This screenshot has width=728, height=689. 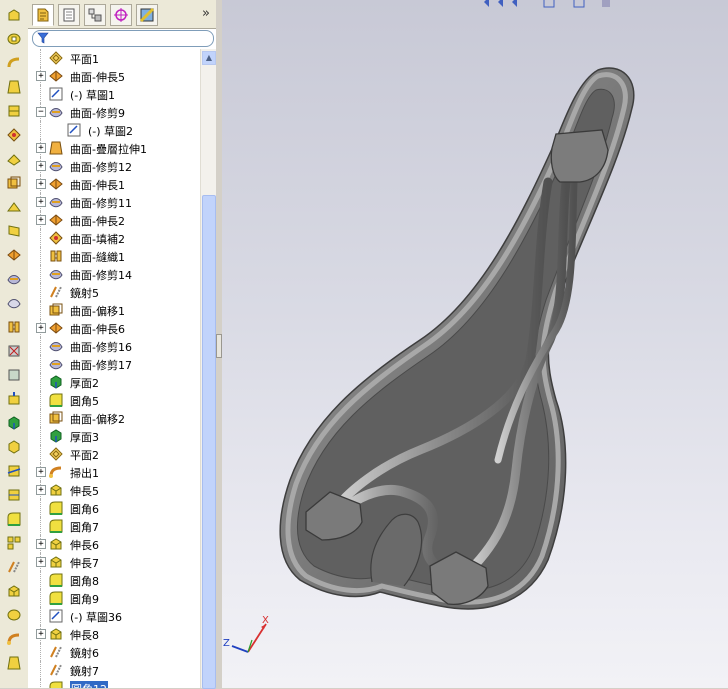 I want to click on mid-surface-button, so click(x=14, y=495).